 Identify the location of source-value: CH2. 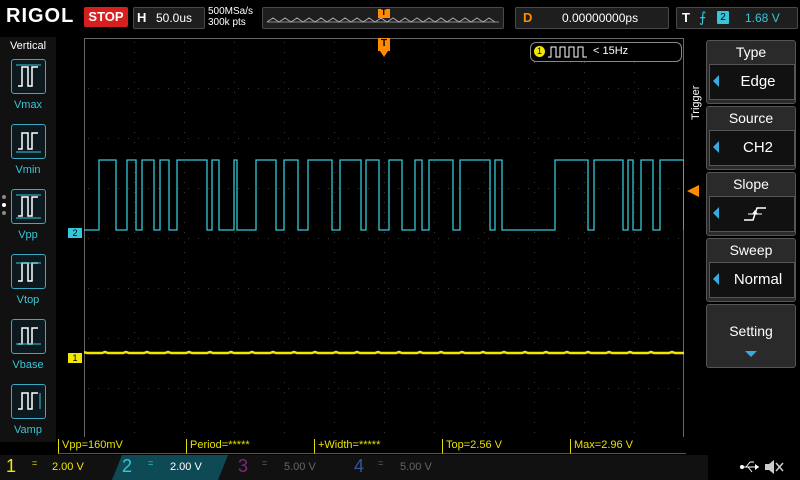
(757, 147).